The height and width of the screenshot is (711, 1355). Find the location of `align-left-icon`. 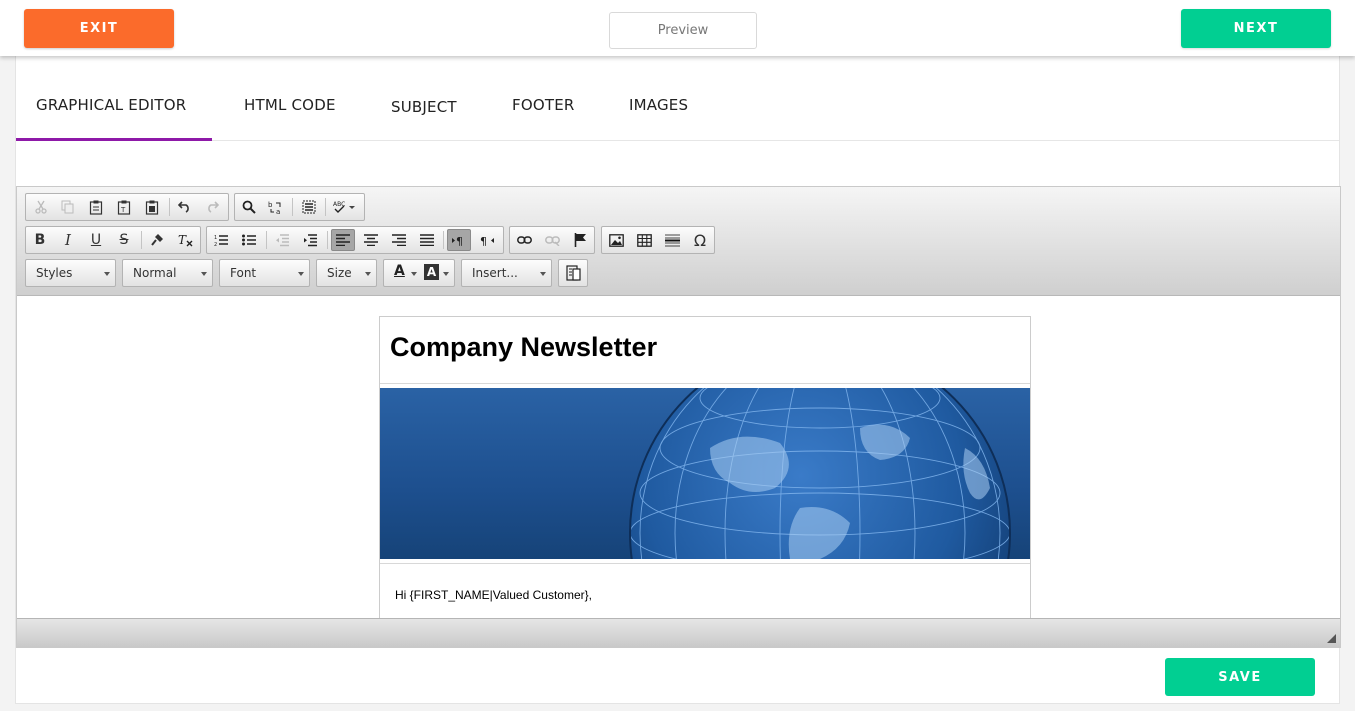

align-left-icon is located at coordinates (343, 240).